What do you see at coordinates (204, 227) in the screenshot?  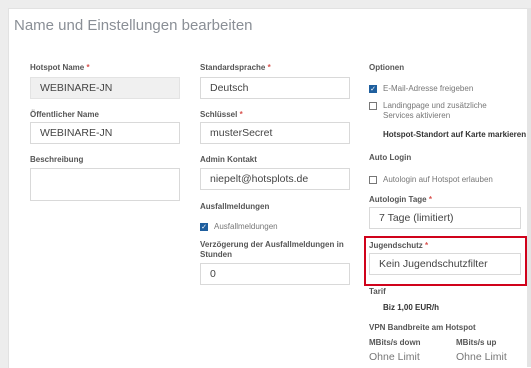 I see `outage-checkbox: ✓` at bounding box center [204, 227].